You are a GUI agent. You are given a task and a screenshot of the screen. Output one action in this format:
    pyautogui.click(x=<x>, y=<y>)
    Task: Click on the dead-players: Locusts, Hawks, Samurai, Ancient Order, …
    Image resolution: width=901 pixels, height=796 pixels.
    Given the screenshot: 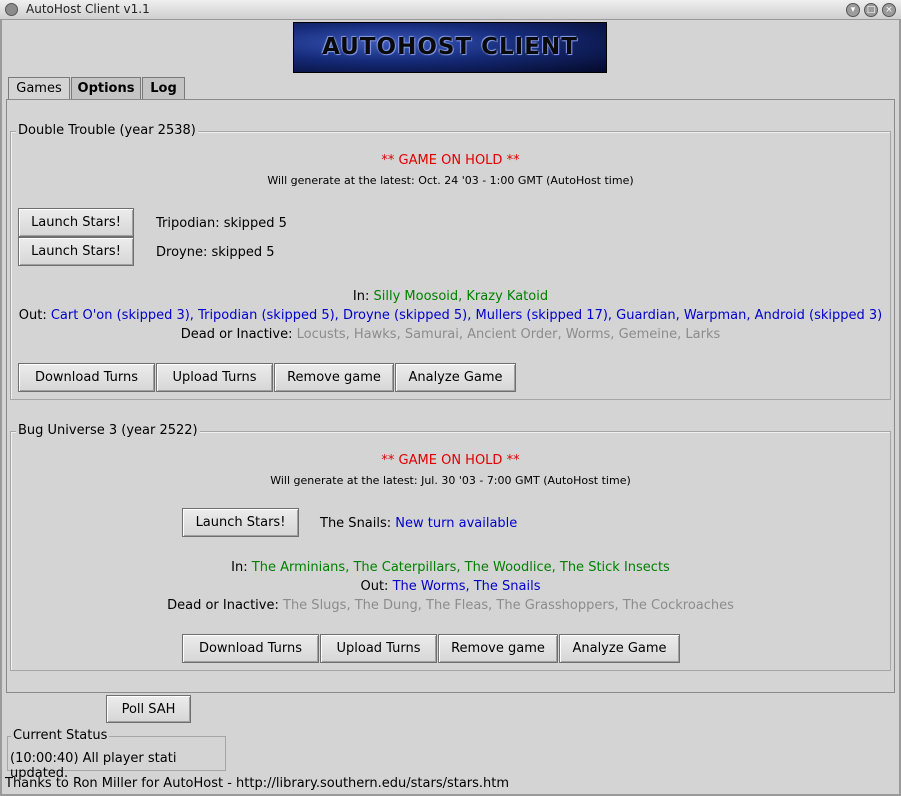 What is the action you would take?
    pyautogui.click(x=508, y=334)
    